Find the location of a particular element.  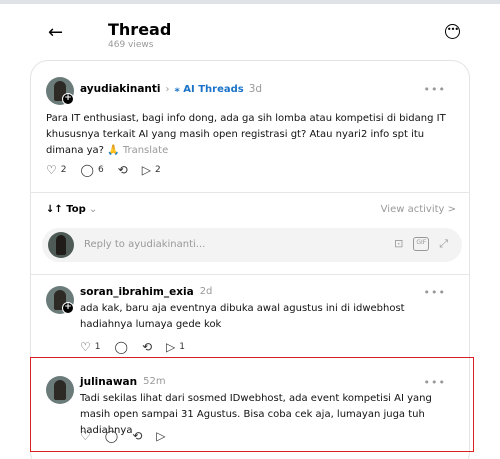

share-count: 1 is located at coordinates (182, 347).